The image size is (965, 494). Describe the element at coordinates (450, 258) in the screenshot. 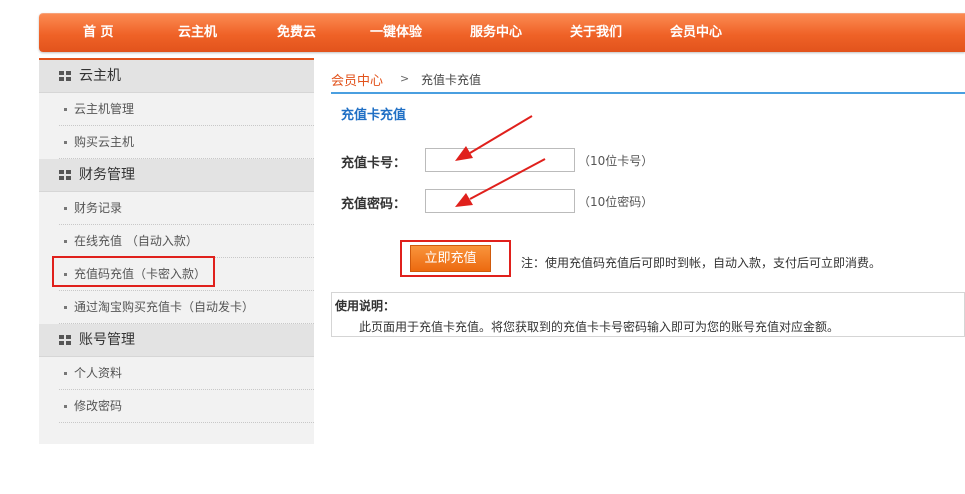

I see `recharge-now-button: 立即充值` at that location.